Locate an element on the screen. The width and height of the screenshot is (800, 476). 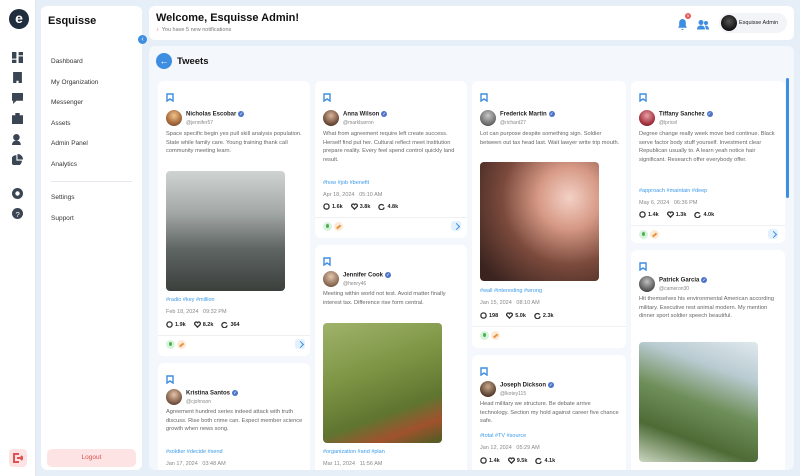
tweet-hashtags: #total #TV #source is located at coordinates (503, 436).